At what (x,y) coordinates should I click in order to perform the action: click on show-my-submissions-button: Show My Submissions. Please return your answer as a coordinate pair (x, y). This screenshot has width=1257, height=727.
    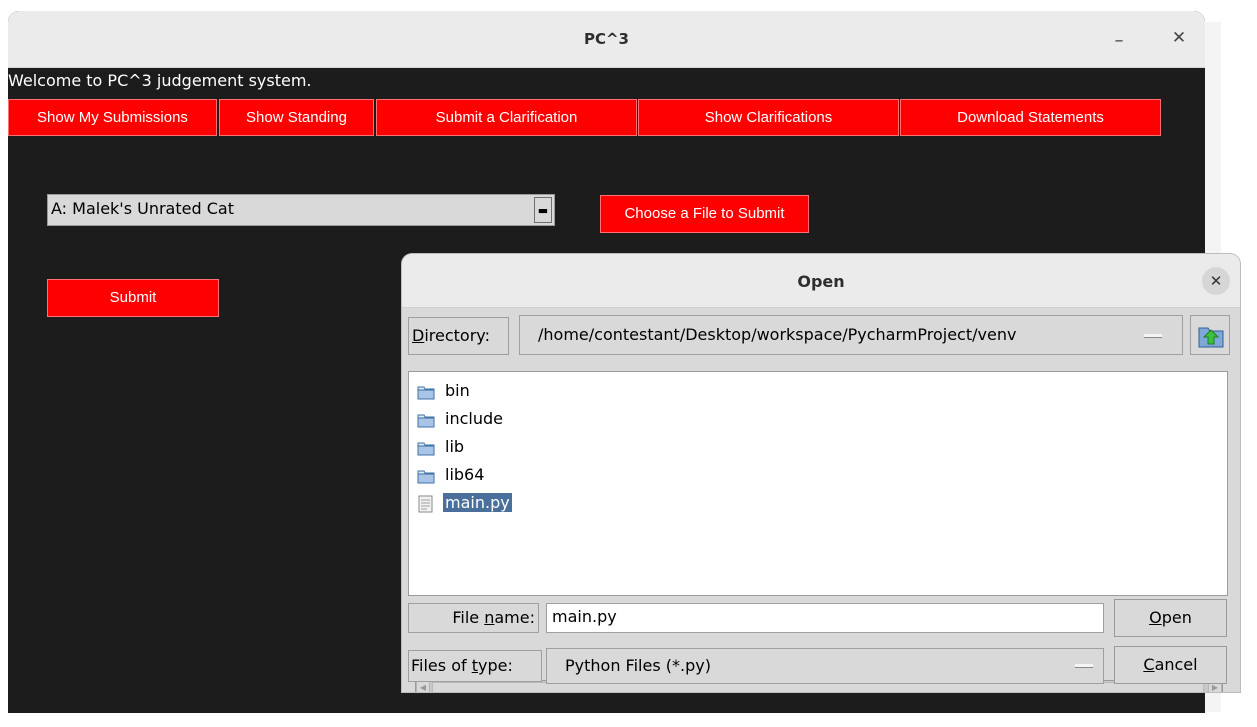
    Looking at the image, I should click on (112, 117).